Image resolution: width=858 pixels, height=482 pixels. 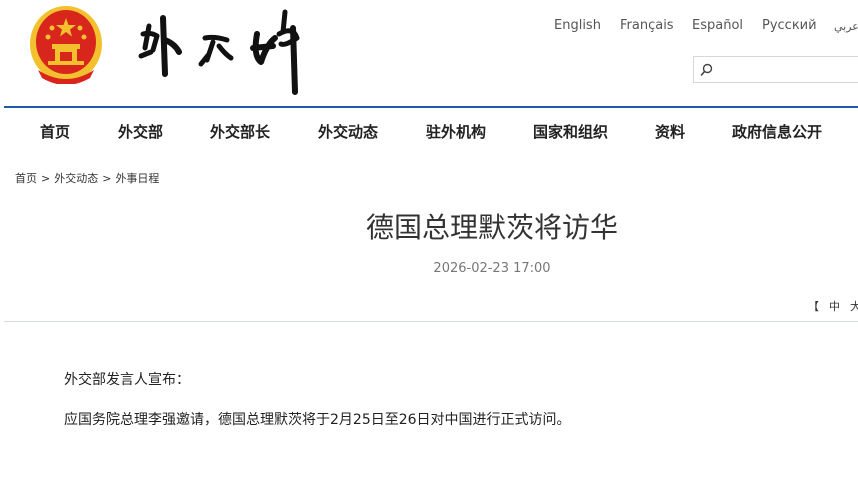 What do you see at coordinates (55, 131) in the screenshot?
I see `nav-item-home: 首页` at bounding box center [55, 131].